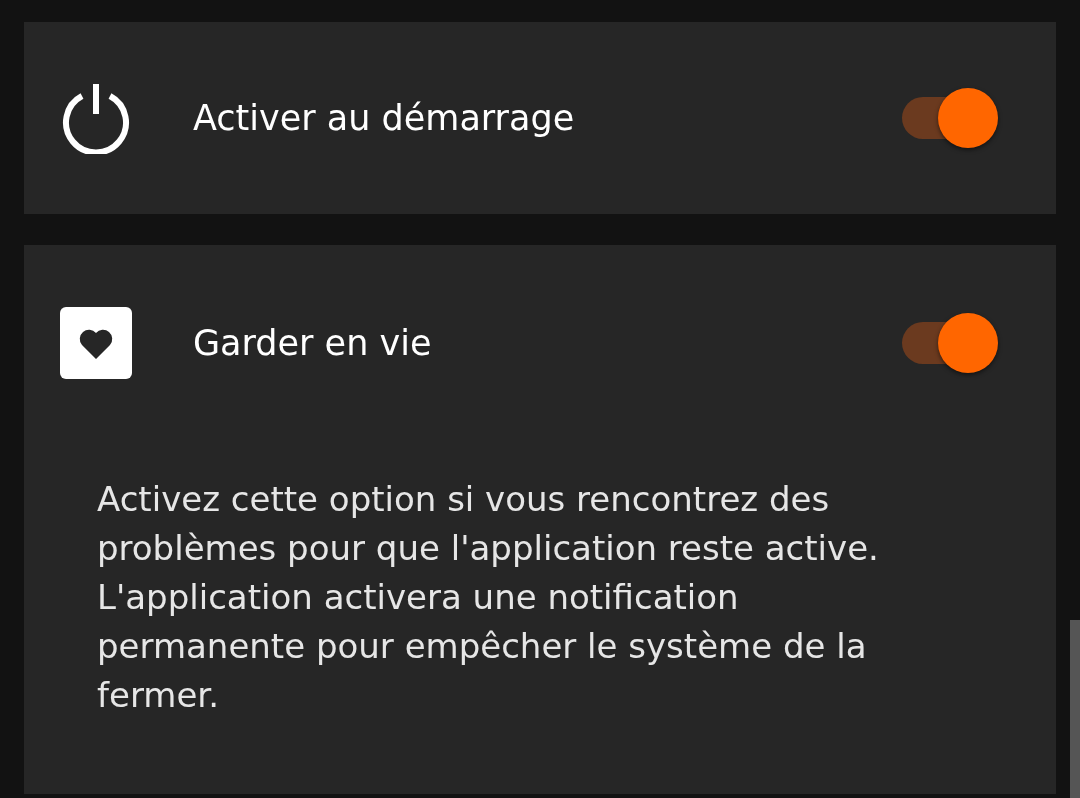  What do you see at coordinates (384, 118) in the screenshot?
I see `setting-label: Activer au démarrage` at bounding box center [384, 118].